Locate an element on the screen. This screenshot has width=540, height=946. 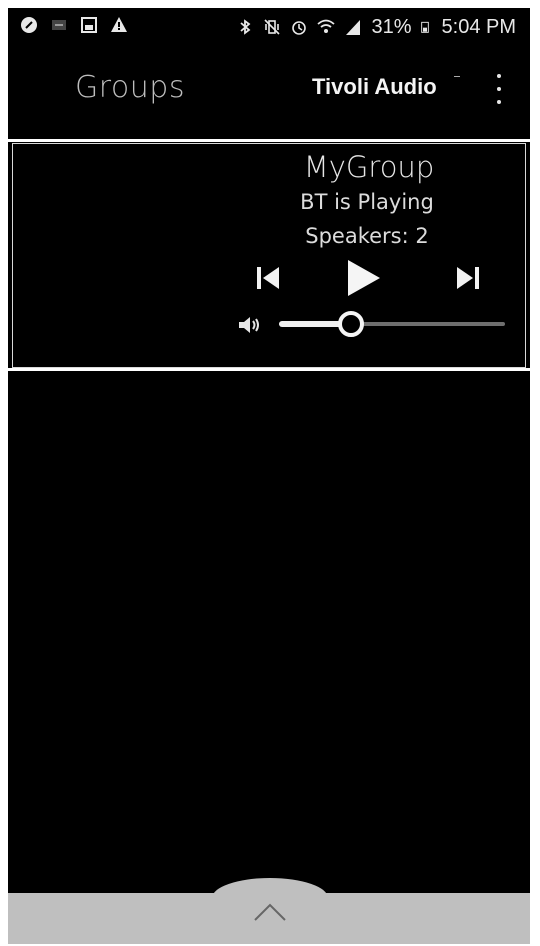
wifi-icon is located at coordinates (326, 26).